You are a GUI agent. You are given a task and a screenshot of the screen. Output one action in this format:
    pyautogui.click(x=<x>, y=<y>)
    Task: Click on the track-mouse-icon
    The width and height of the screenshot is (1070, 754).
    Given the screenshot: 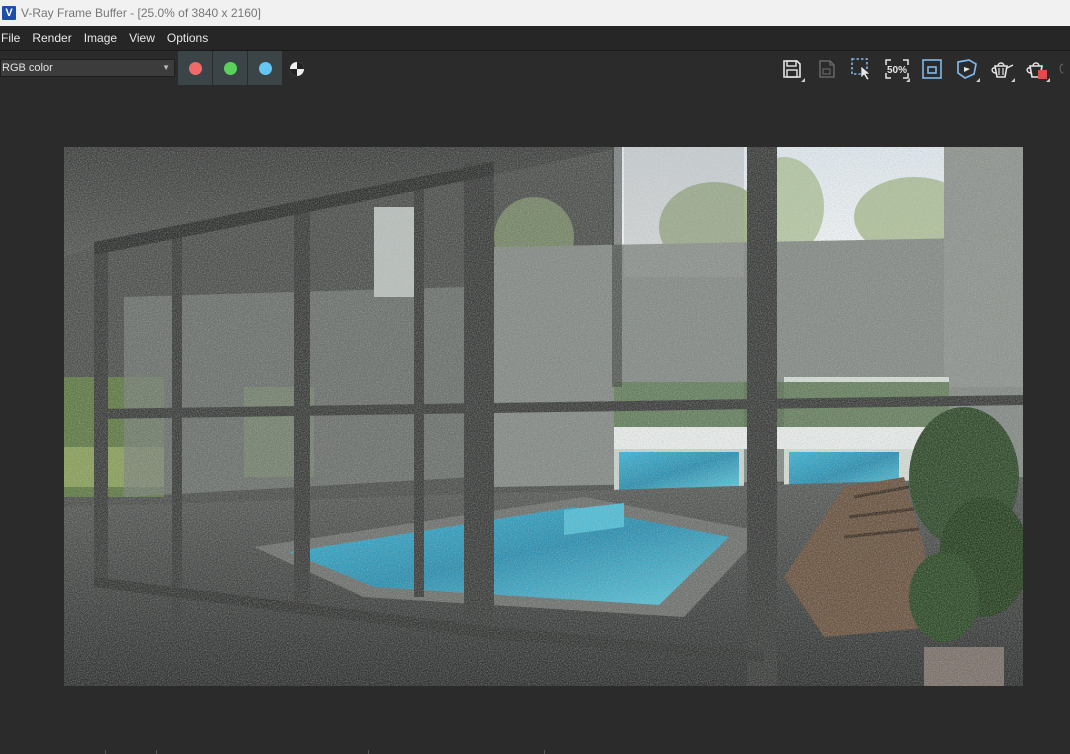 What is the action you would take?
    pyautogui.click(x=861, y=69)
    